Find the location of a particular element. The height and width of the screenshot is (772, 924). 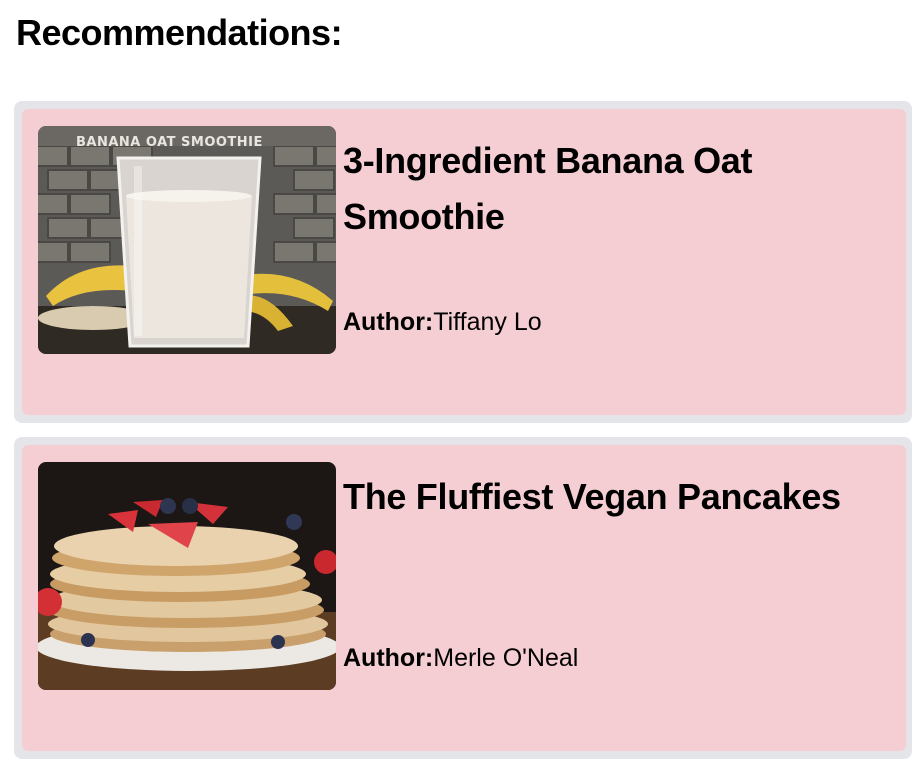

author-name: Tiffany Lo is located at coordinates (487, 322).